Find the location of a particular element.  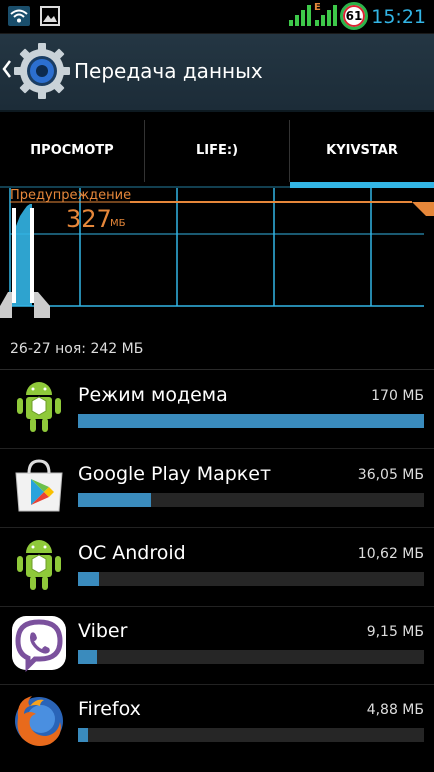

status-time: 15:21 is located at coordinates (398, 17).